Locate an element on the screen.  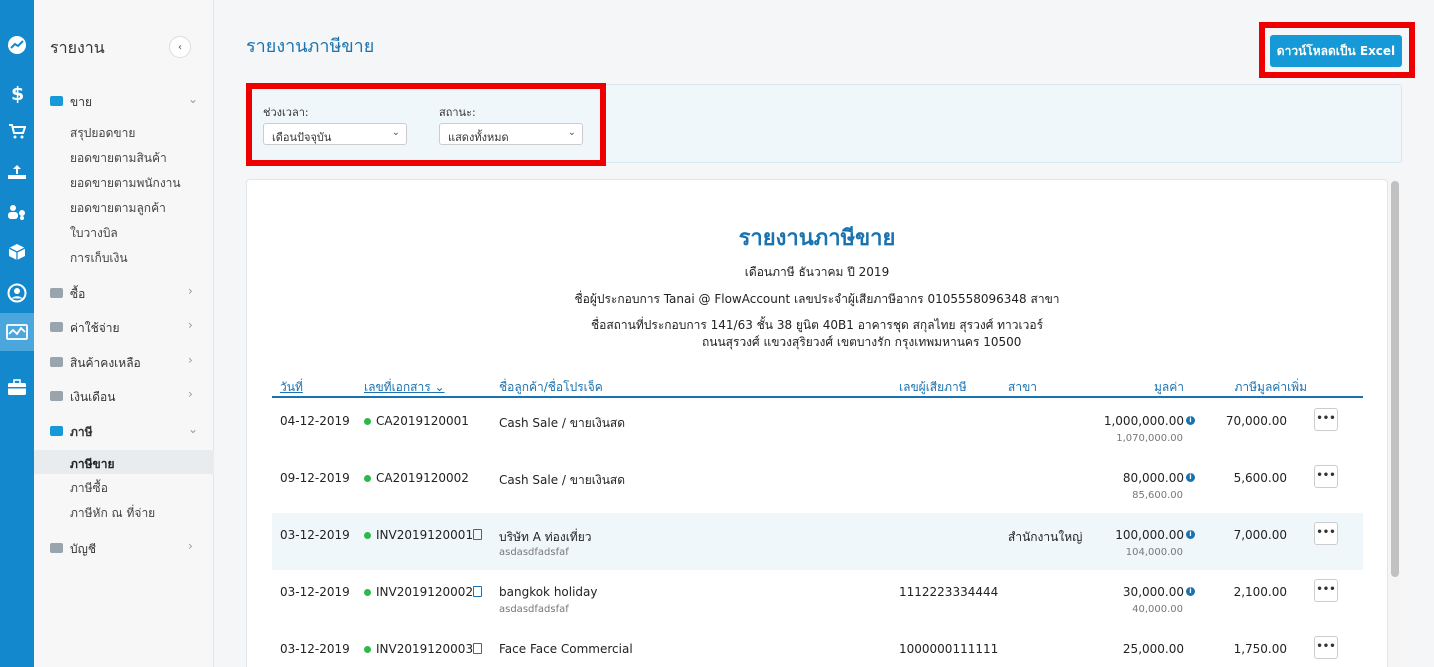
report-tax-month: เดือนภาษี ธันวาคม ปี 2019 is located at coordinates (817, 272).